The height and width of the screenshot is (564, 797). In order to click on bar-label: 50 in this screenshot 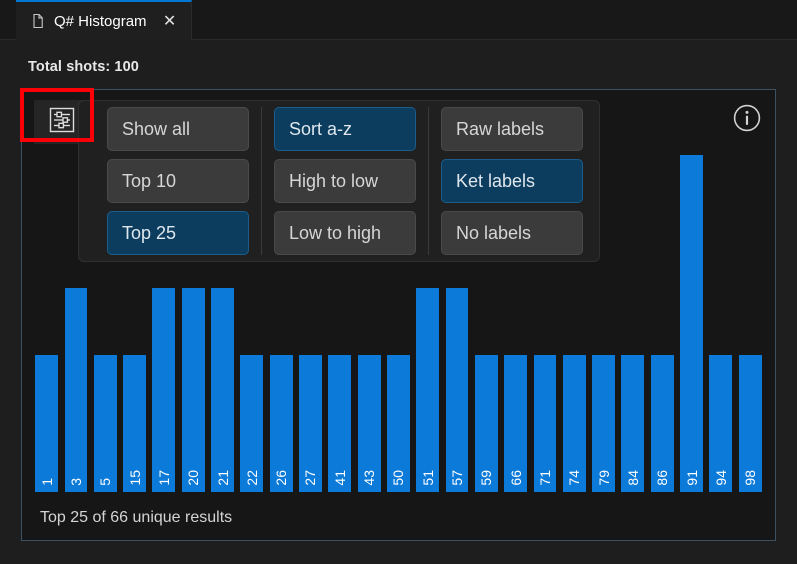, I will do `click(398, 478)`.